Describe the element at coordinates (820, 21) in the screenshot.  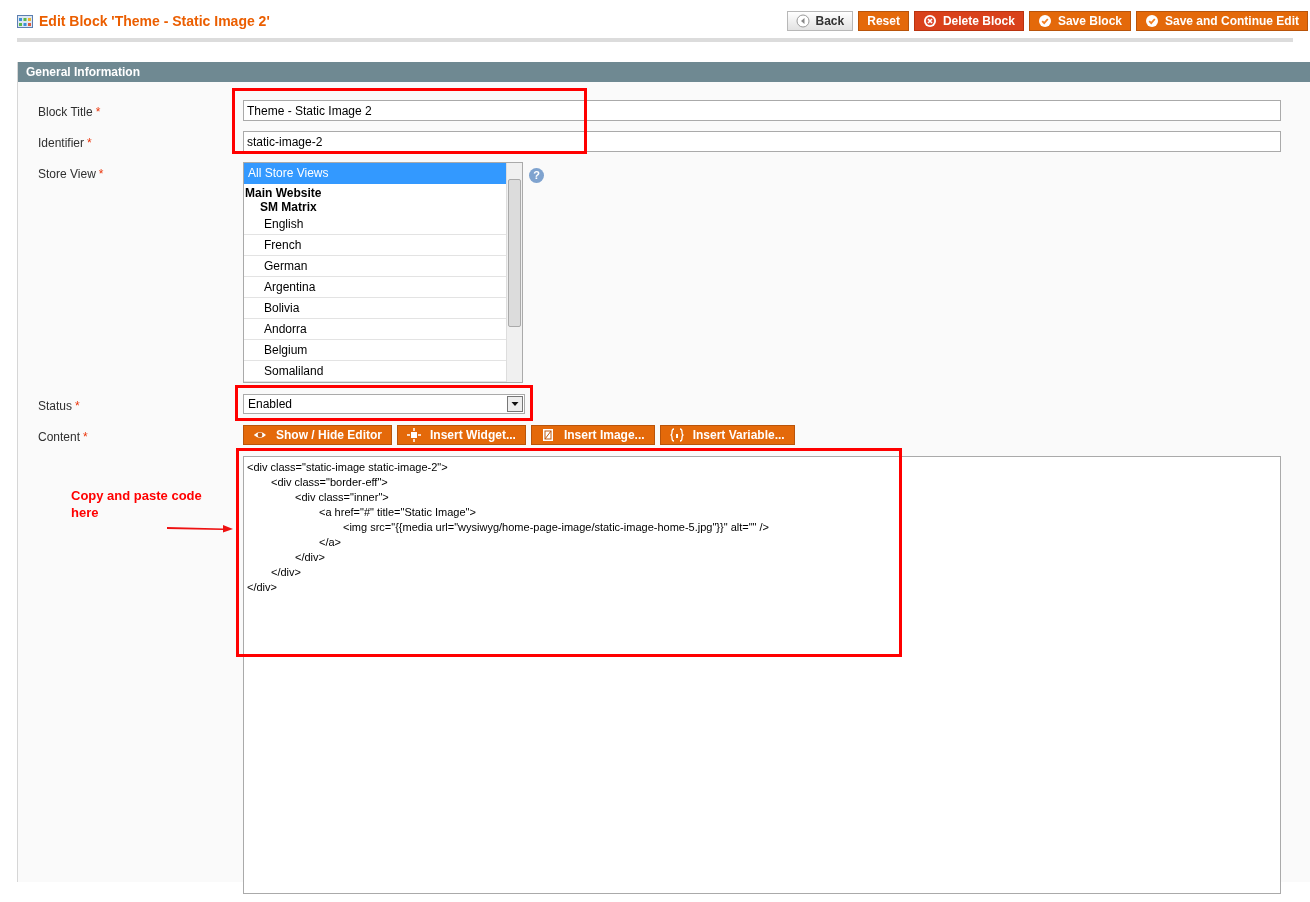
I see `back-button: Back` at that location.